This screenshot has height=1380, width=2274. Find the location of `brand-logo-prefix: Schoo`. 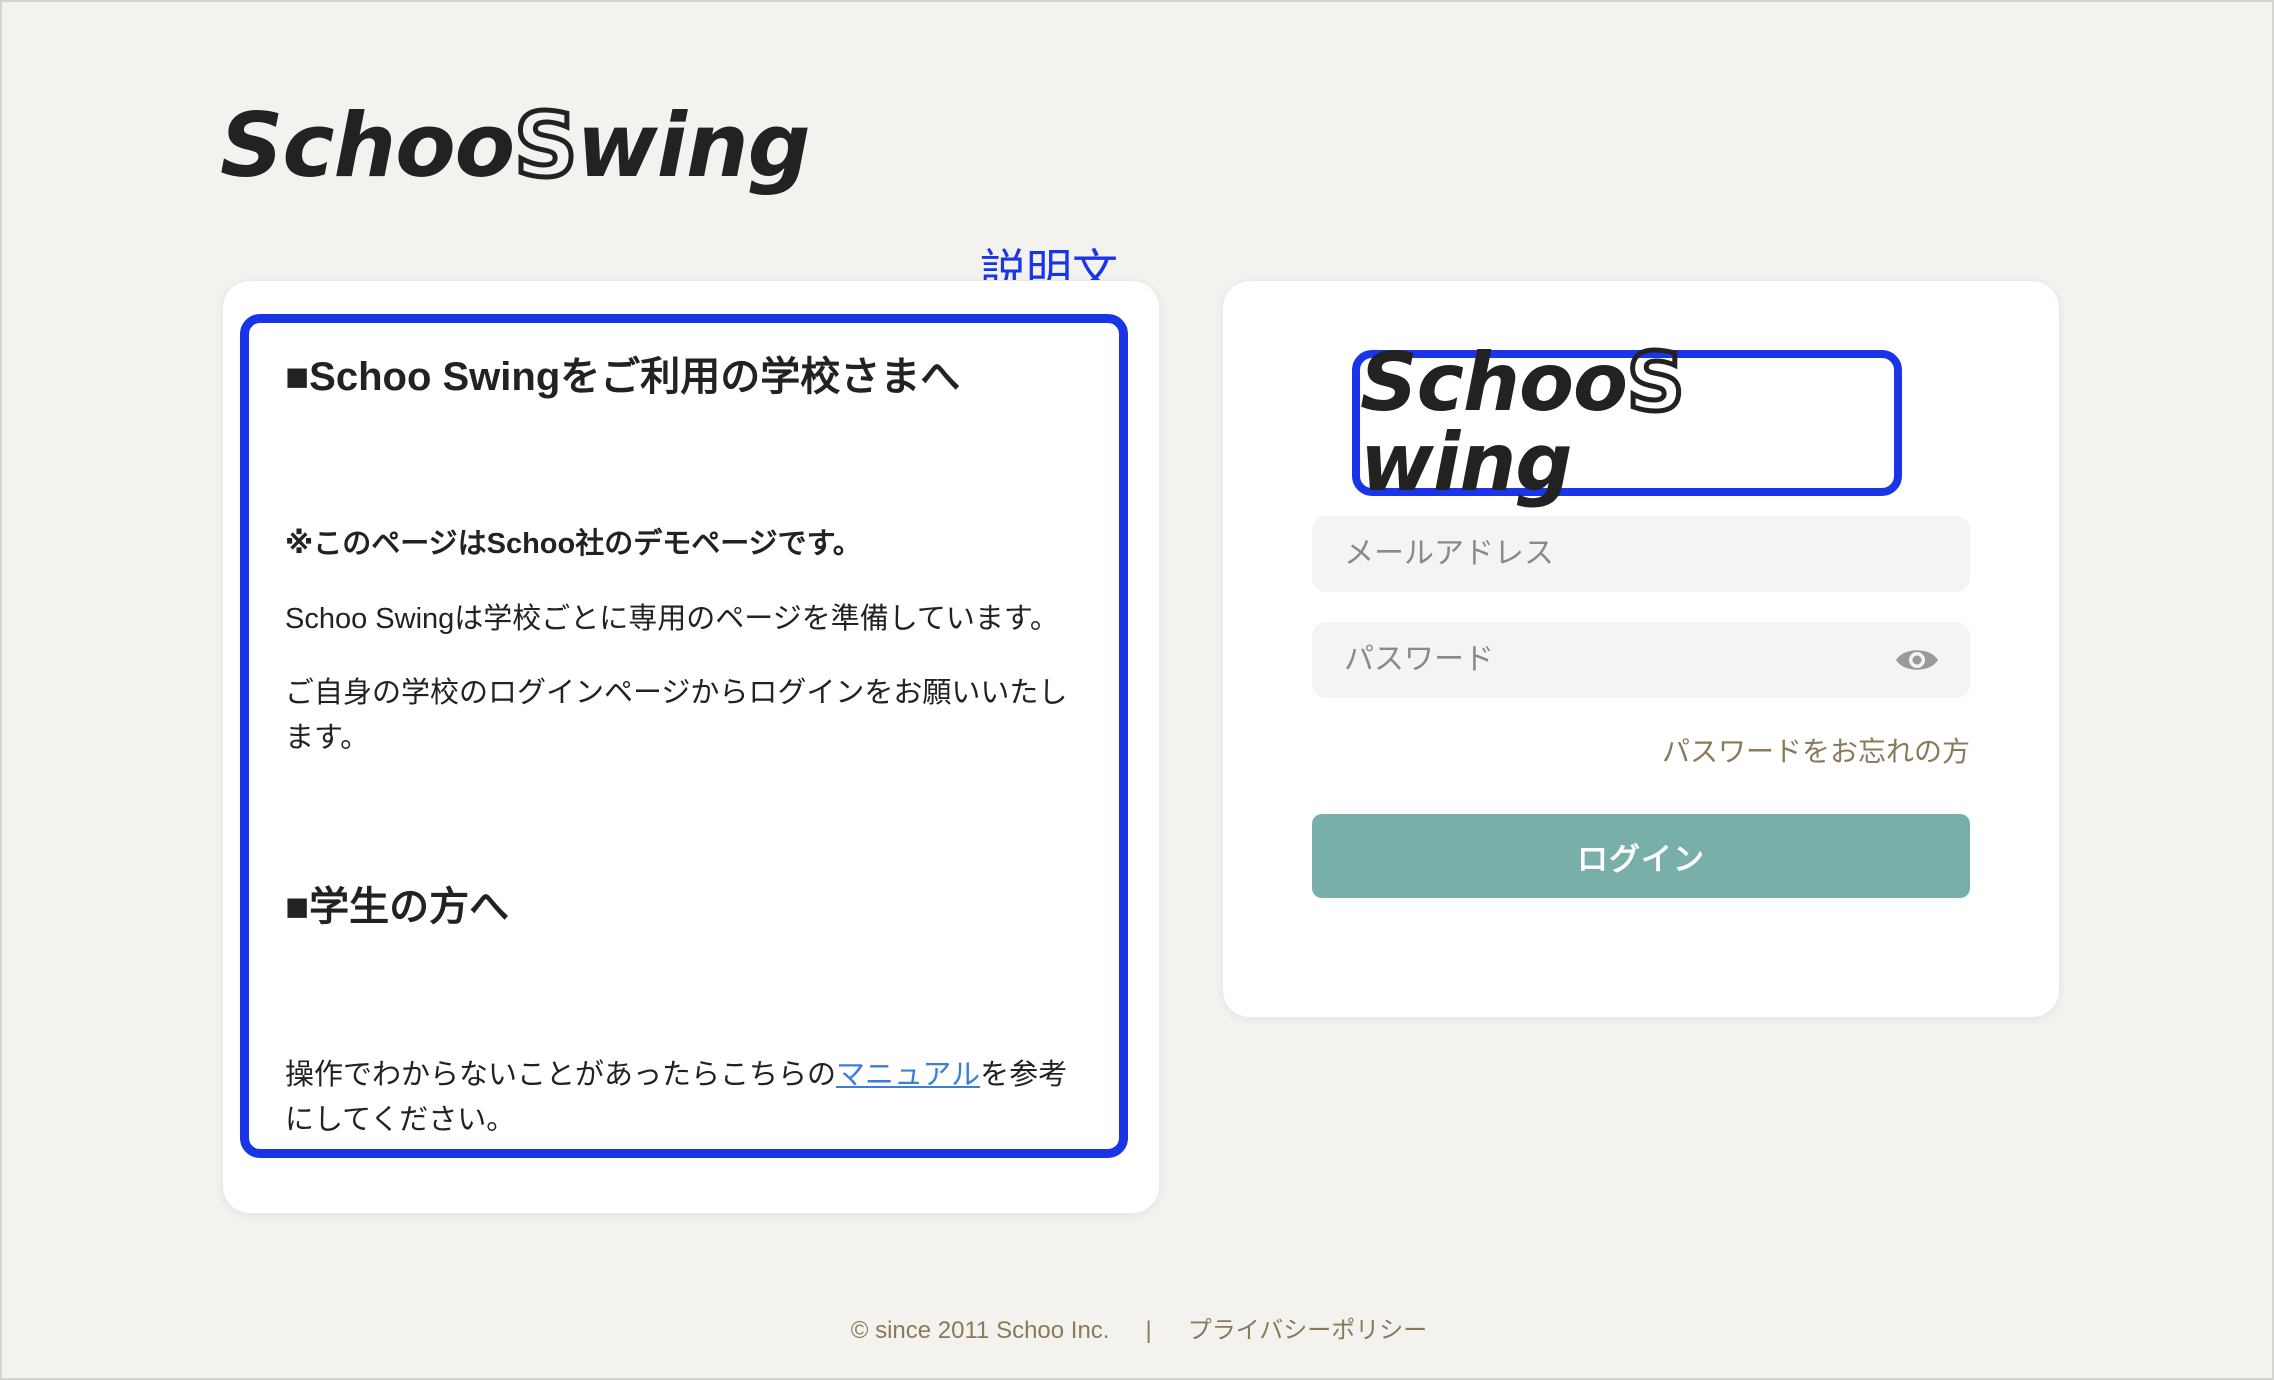

brand-logo-prefix: Schoo is located at coordinates (367, 145).